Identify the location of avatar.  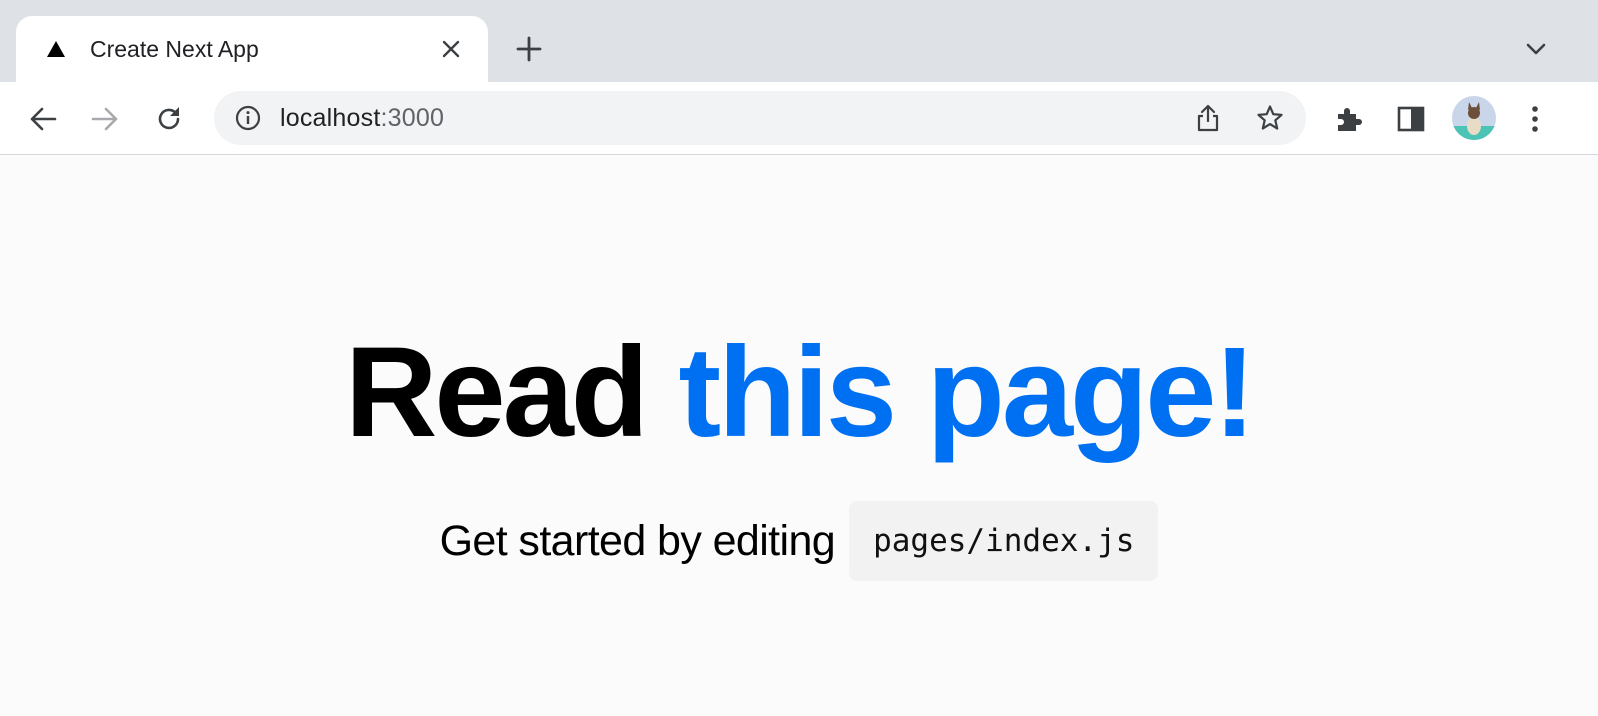
(1474, 118).